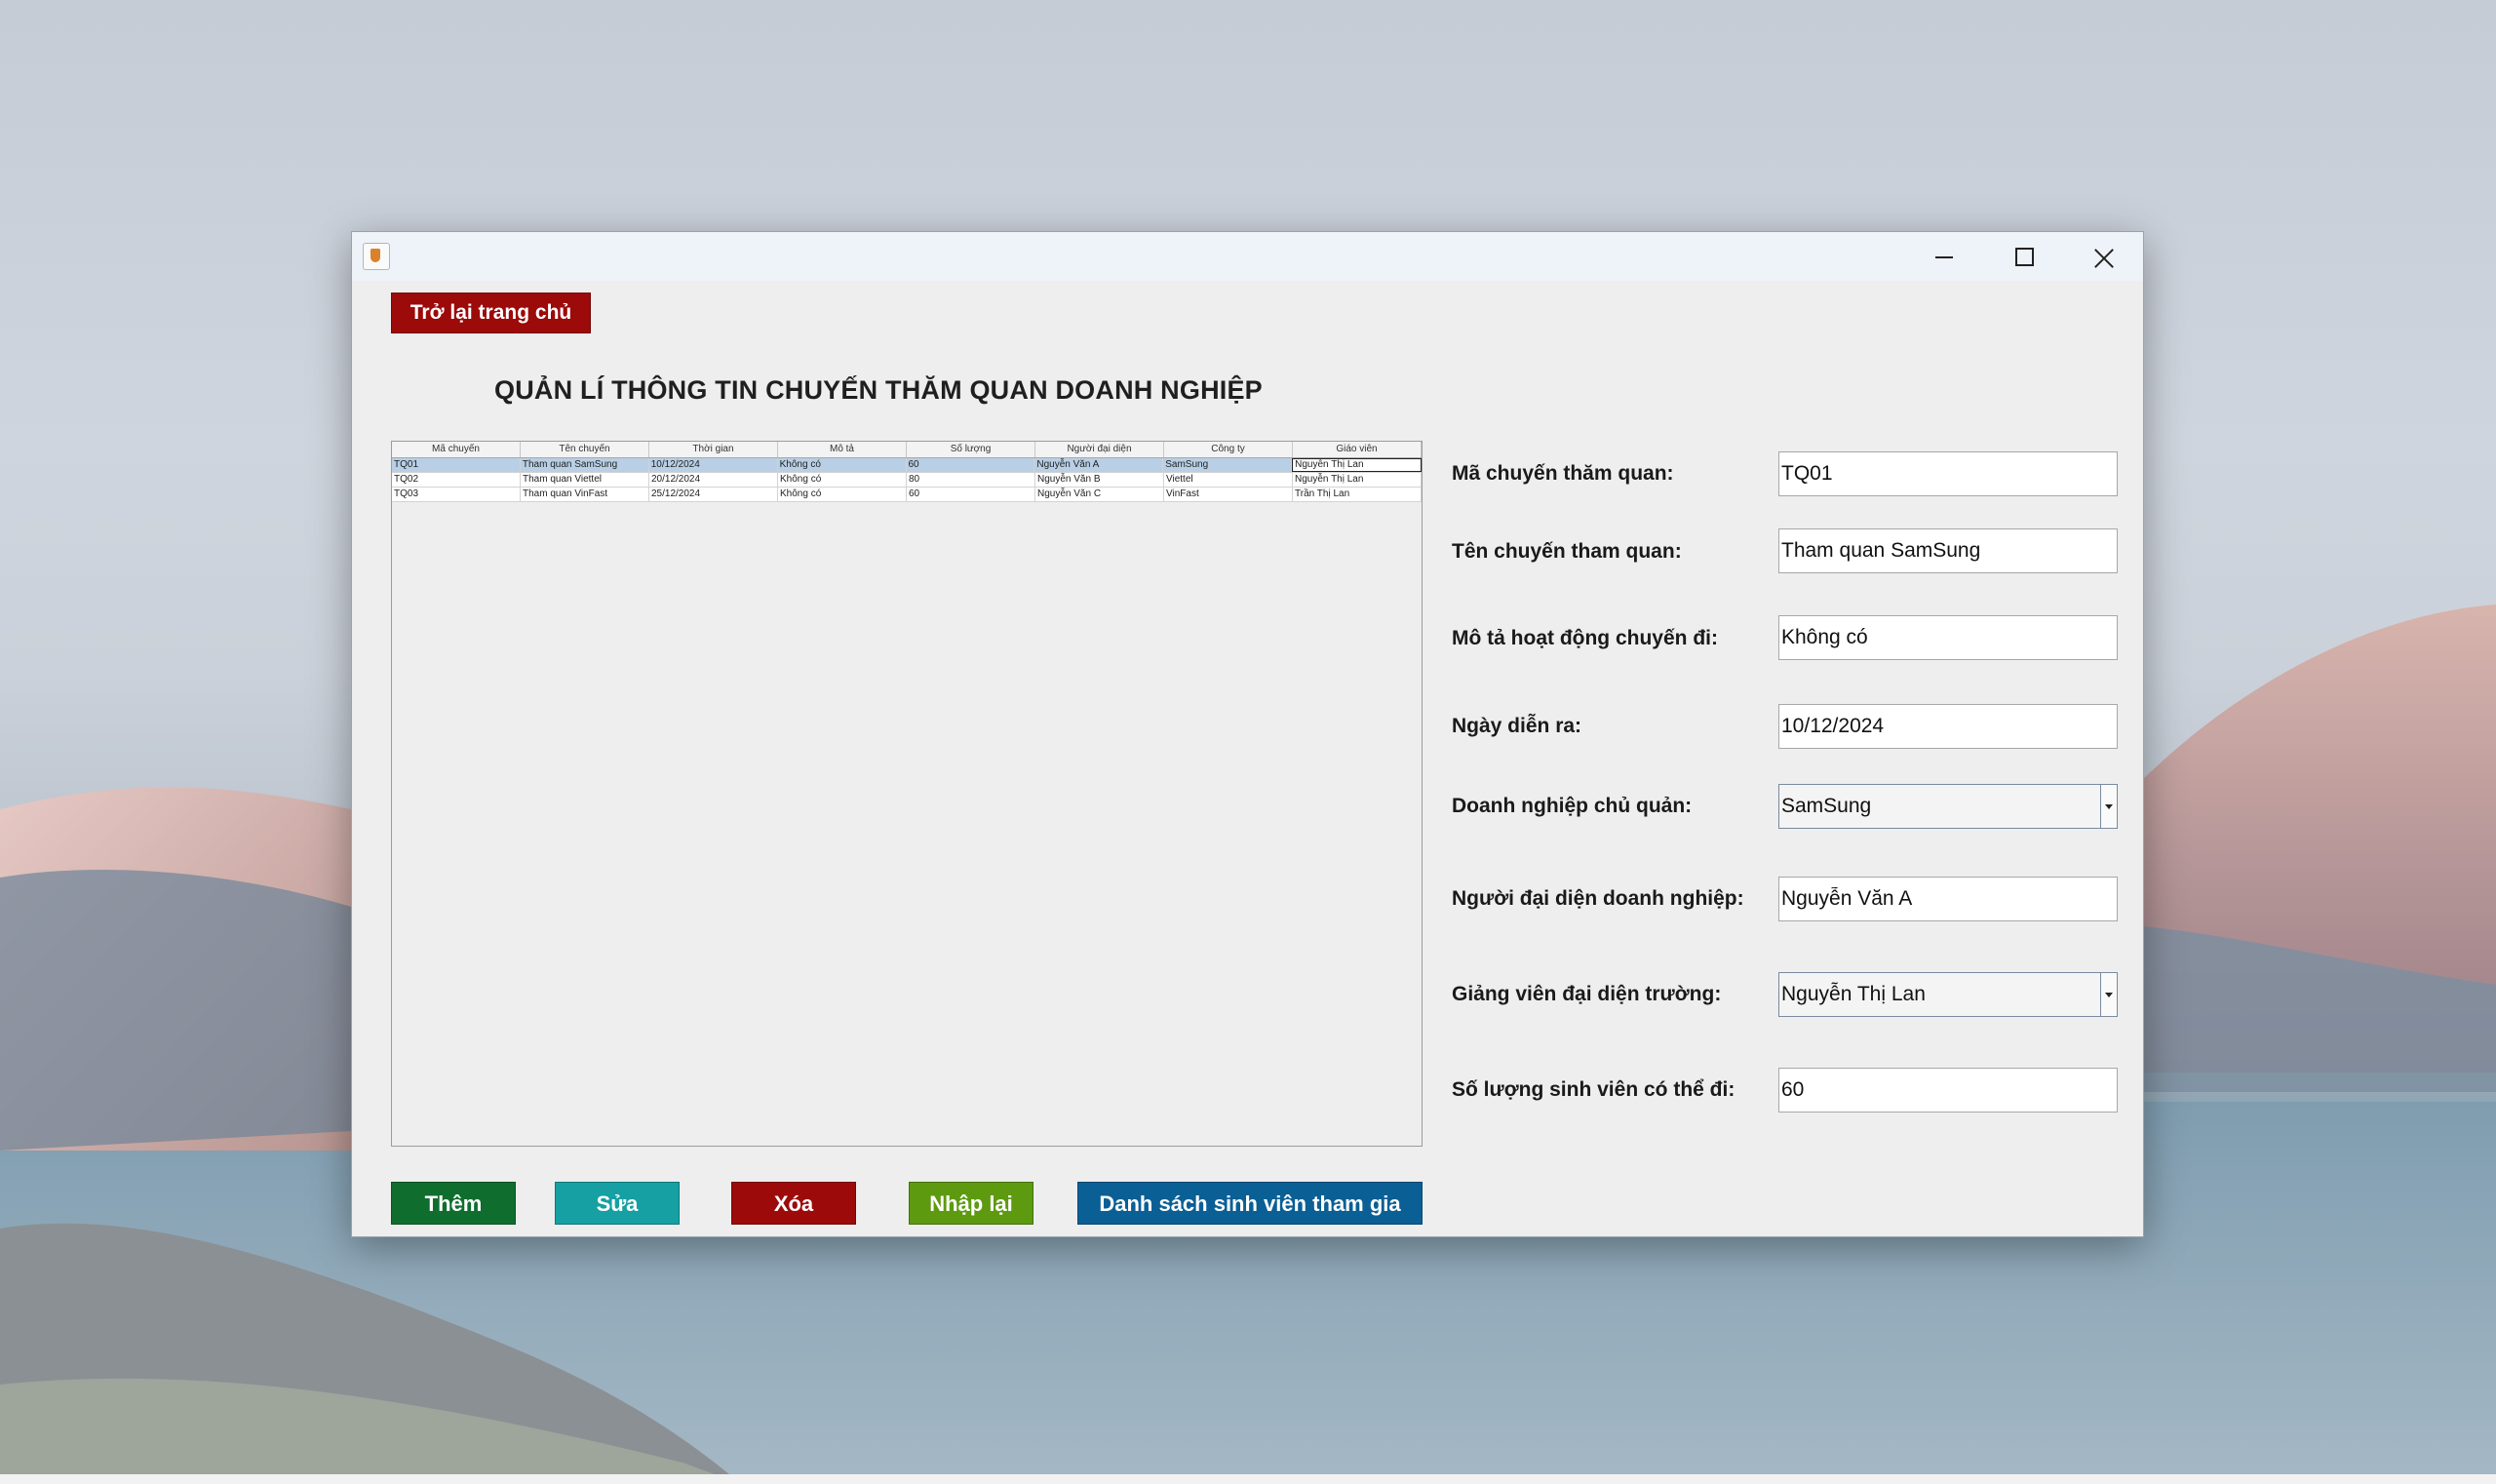  Describe the element at coordinates (456, 449) in the screenshot. I see `column-header: Mã chuyến` at that location.